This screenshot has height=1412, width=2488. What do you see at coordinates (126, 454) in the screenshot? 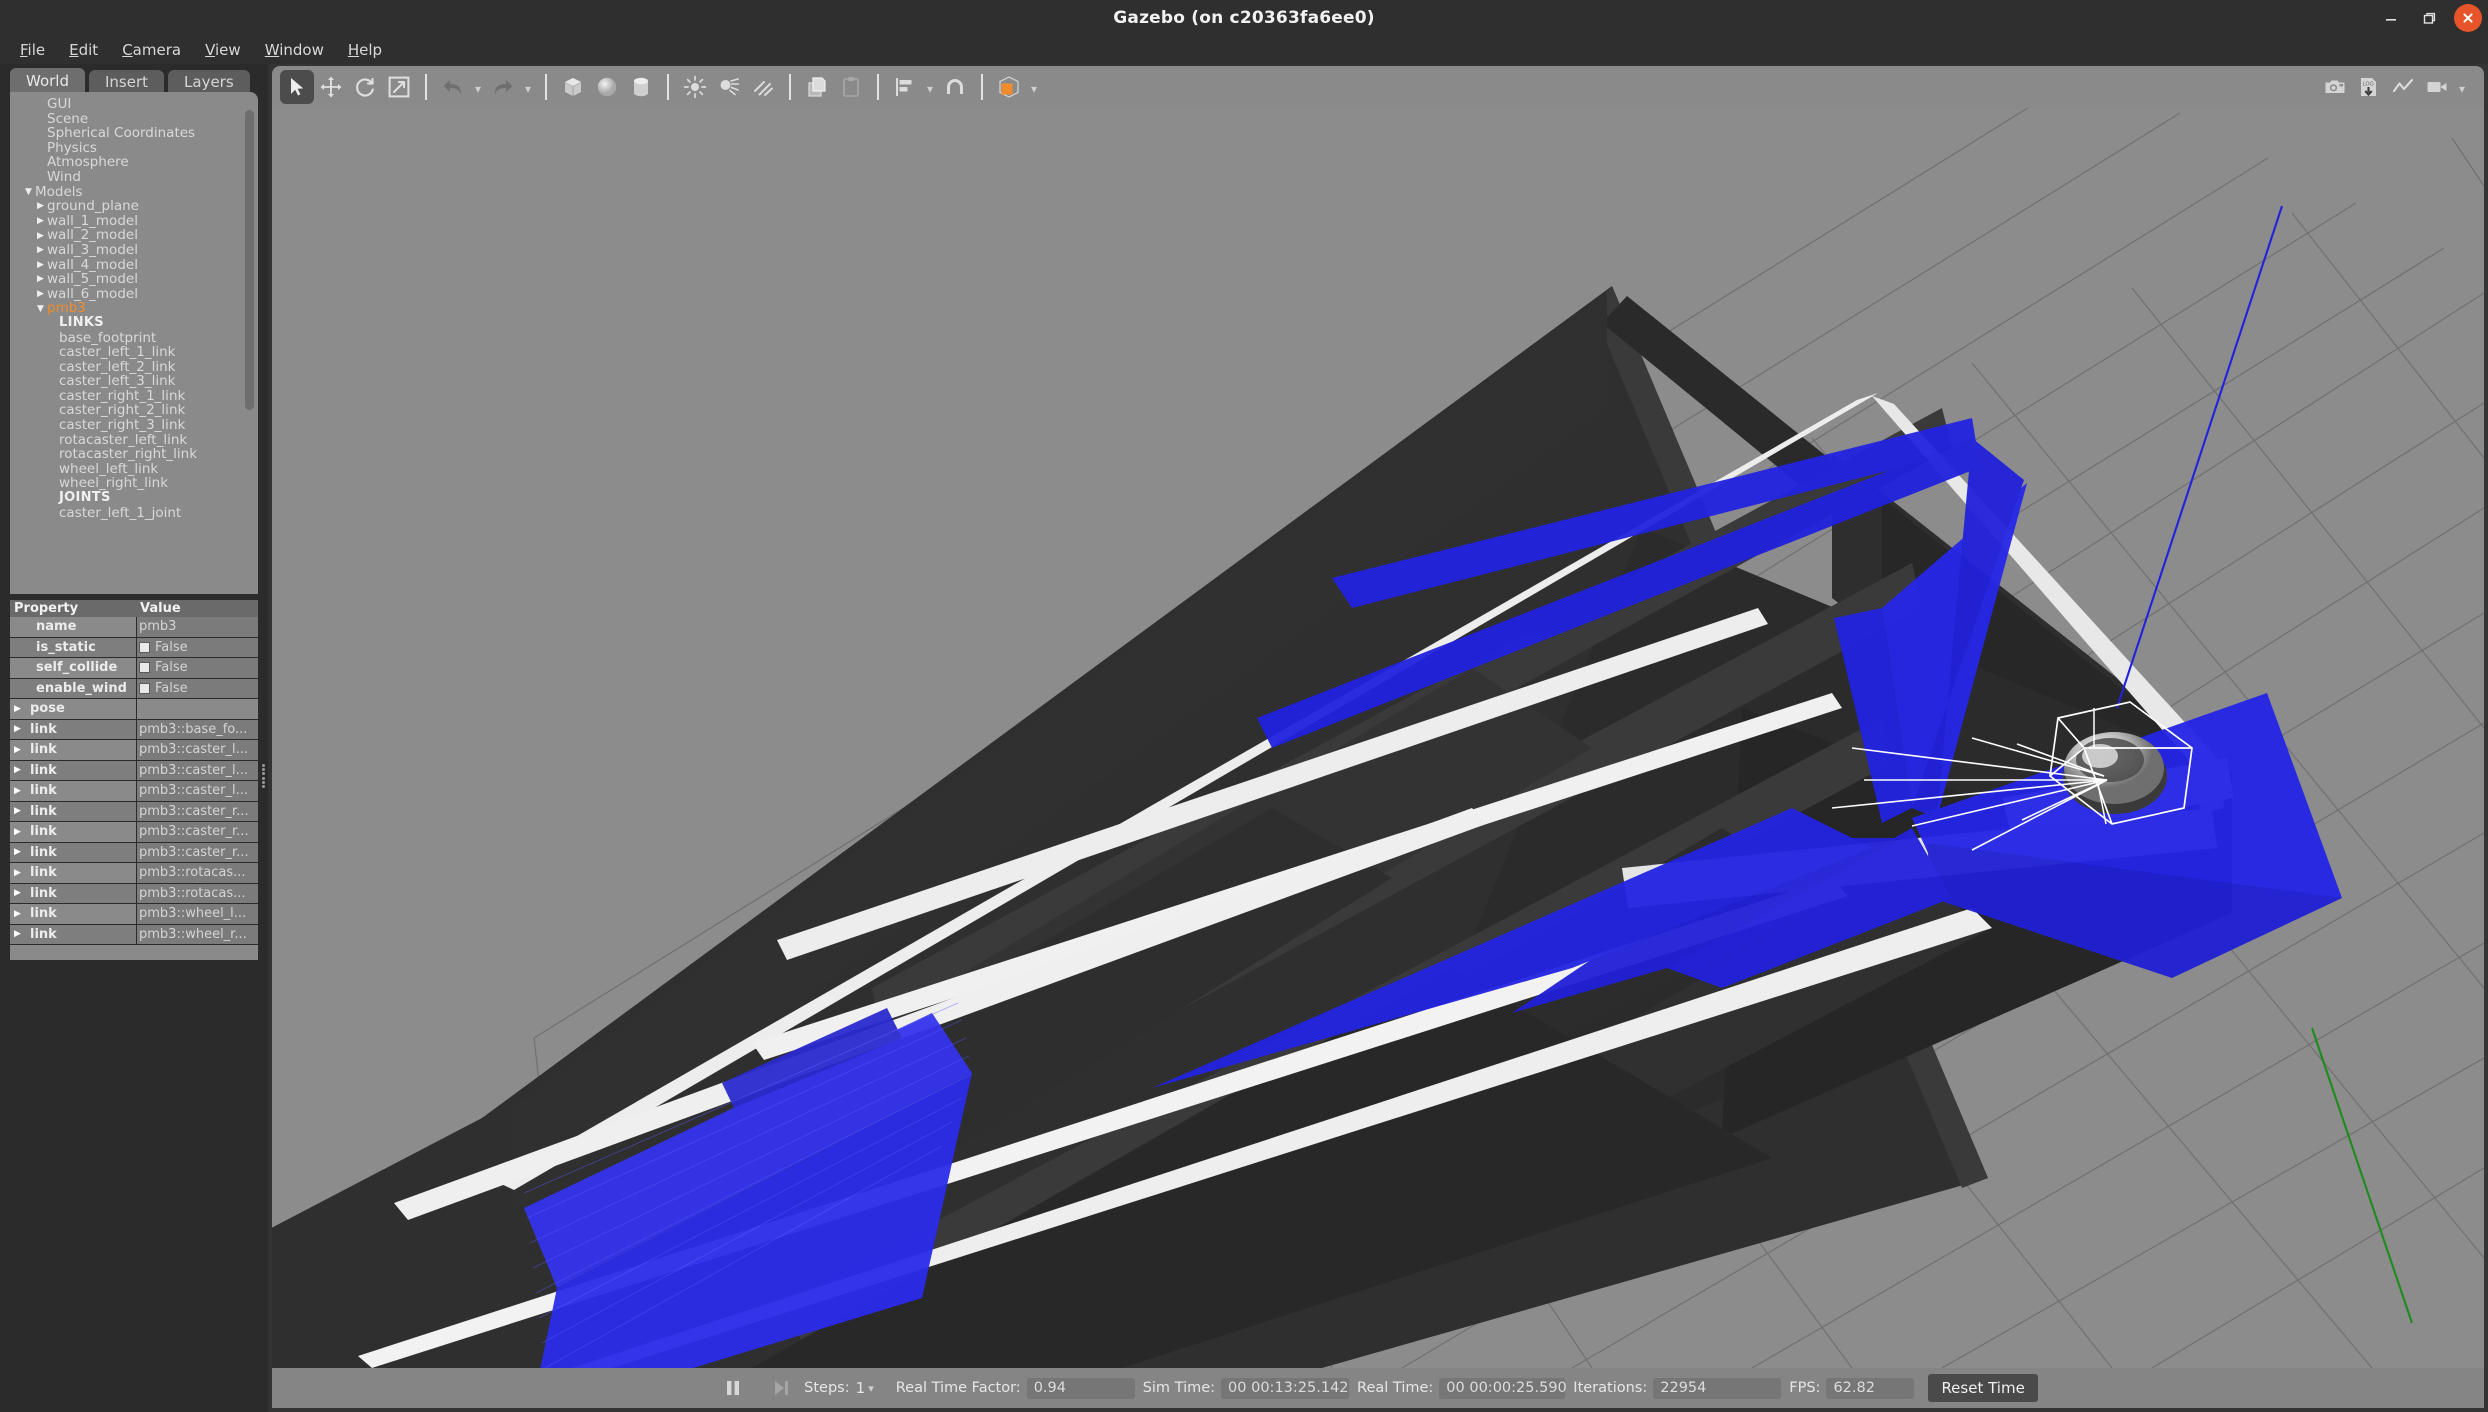
I see `tree-item: rotacaster_right_link` at bounding box center [126, 454].